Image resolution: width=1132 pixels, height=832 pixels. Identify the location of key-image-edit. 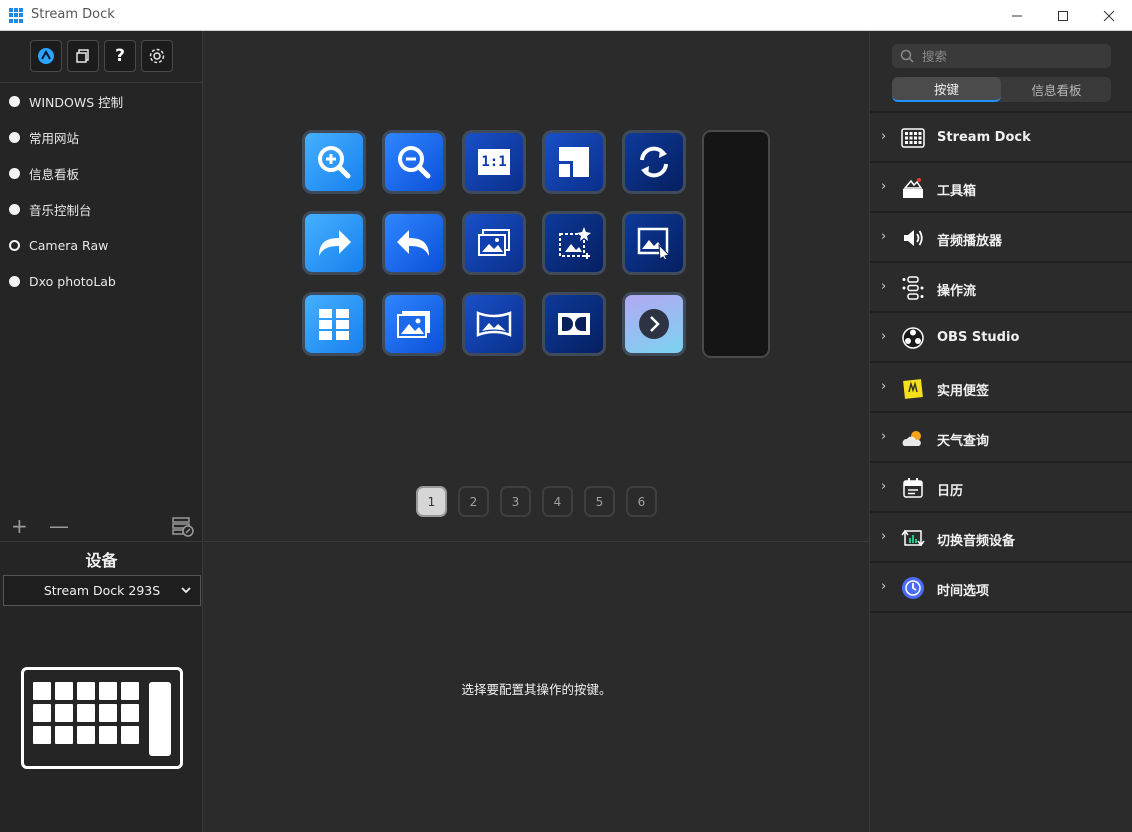
(654, 243).